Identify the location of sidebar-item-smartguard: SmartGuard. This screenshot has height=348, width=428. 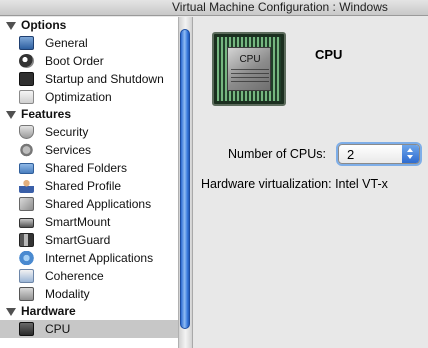
(89, 240).